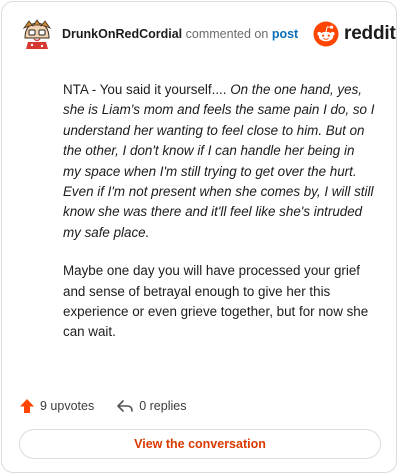  I want to click on upvote-stat: 9 upvotes, so click(56, 406).